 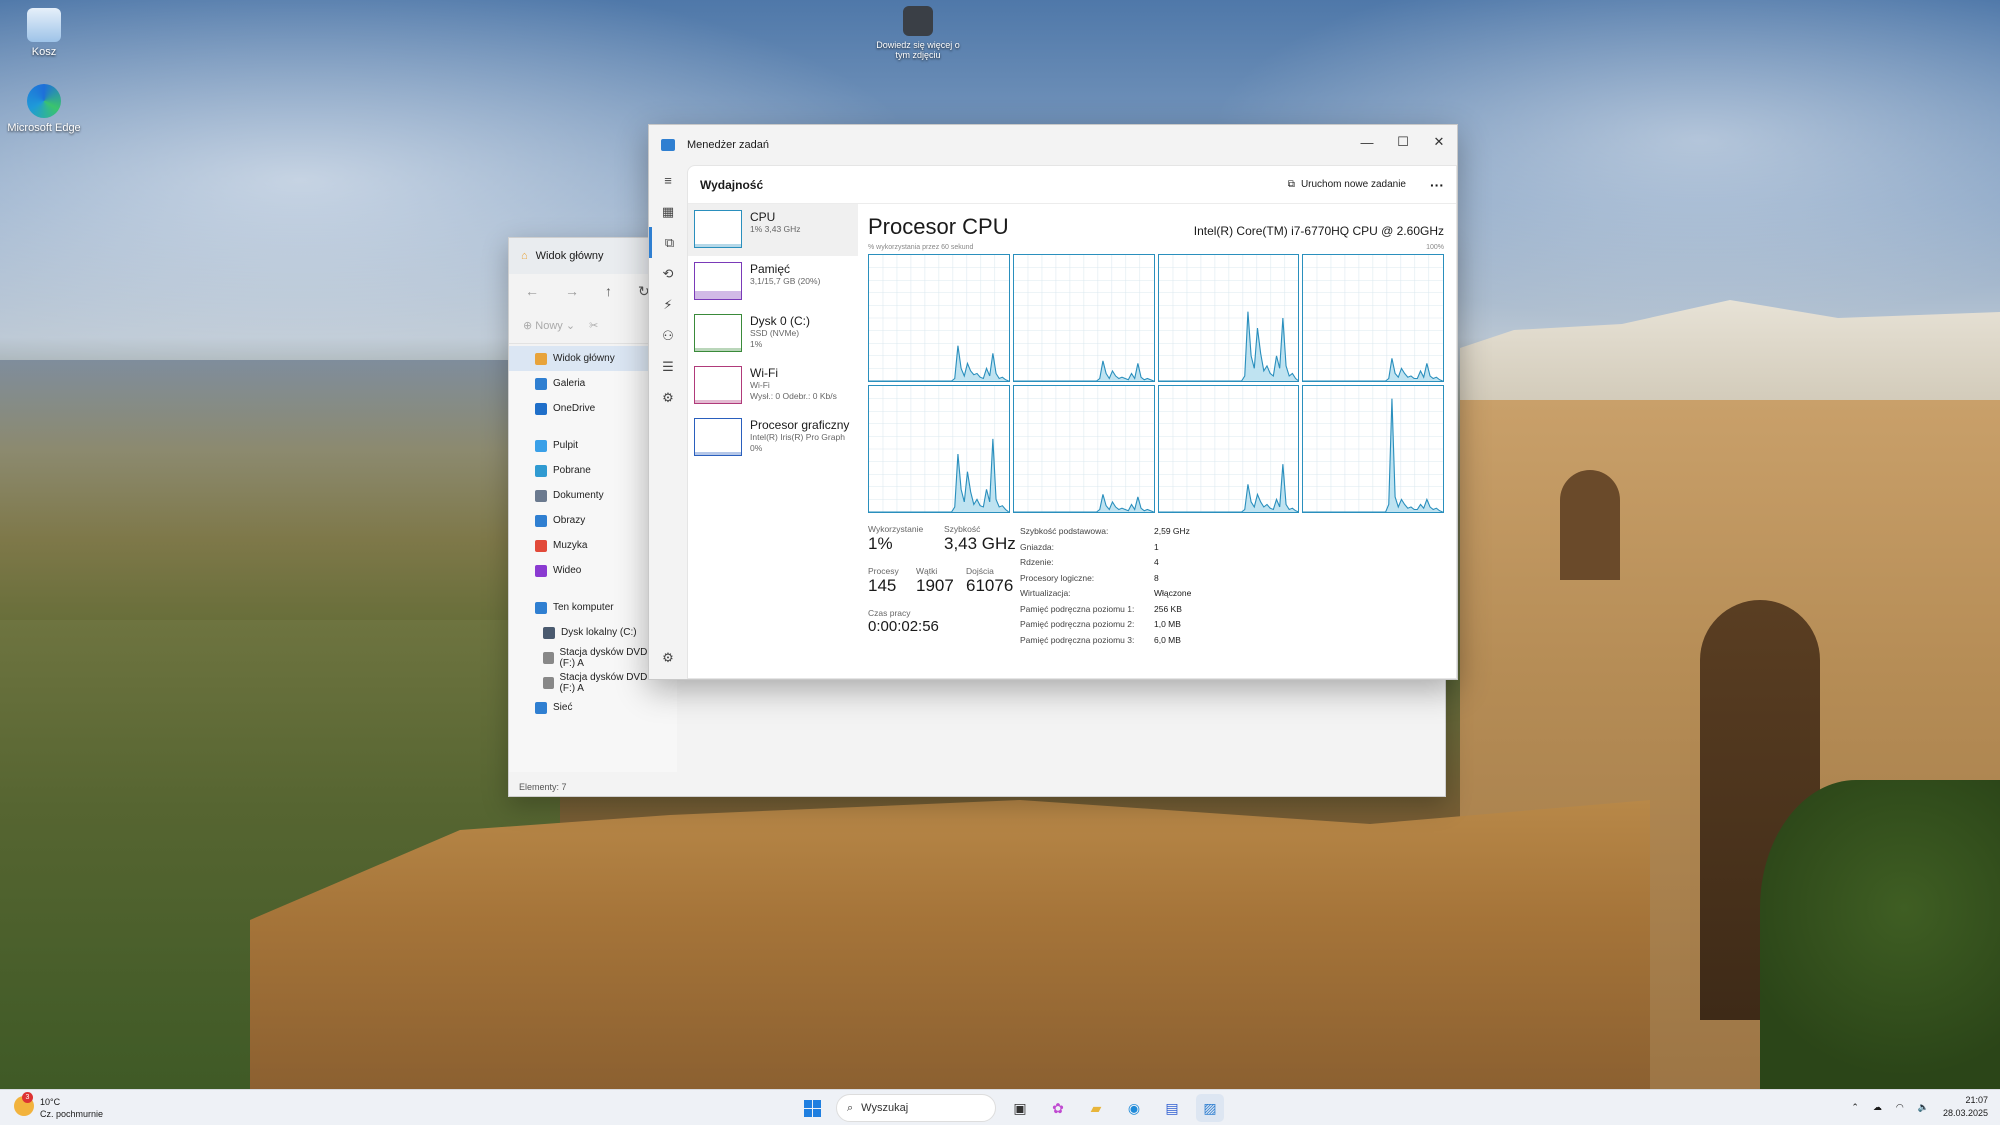 What do you see at coordinates (1965, 1107) in the screenshot?
I see `clock: 21:07 28.03.2025` at bounding box center [1965, 1107].